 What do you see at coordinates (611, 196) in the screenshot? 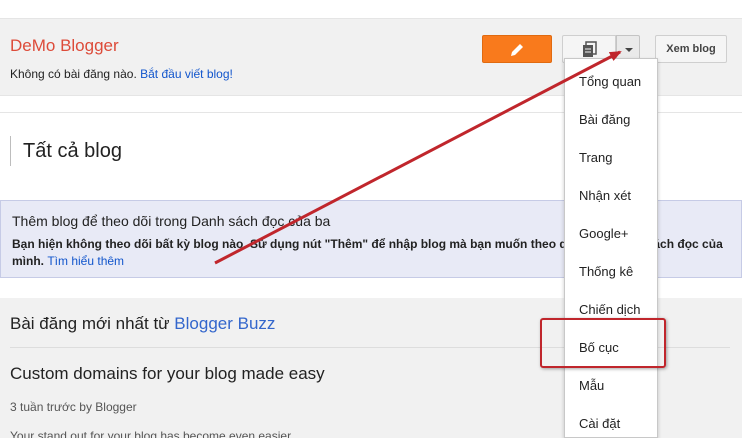
I see `menu-item-comments: Nhận xét` at bounding box center [611, 196].